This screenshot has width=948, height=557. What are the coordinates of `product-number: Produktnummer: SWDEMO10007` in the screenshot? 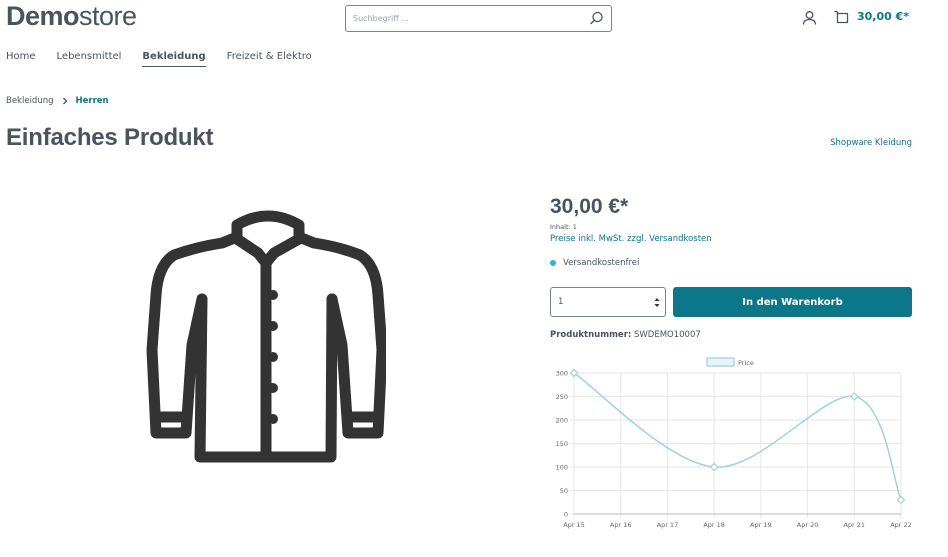 It's located at (625, 335).